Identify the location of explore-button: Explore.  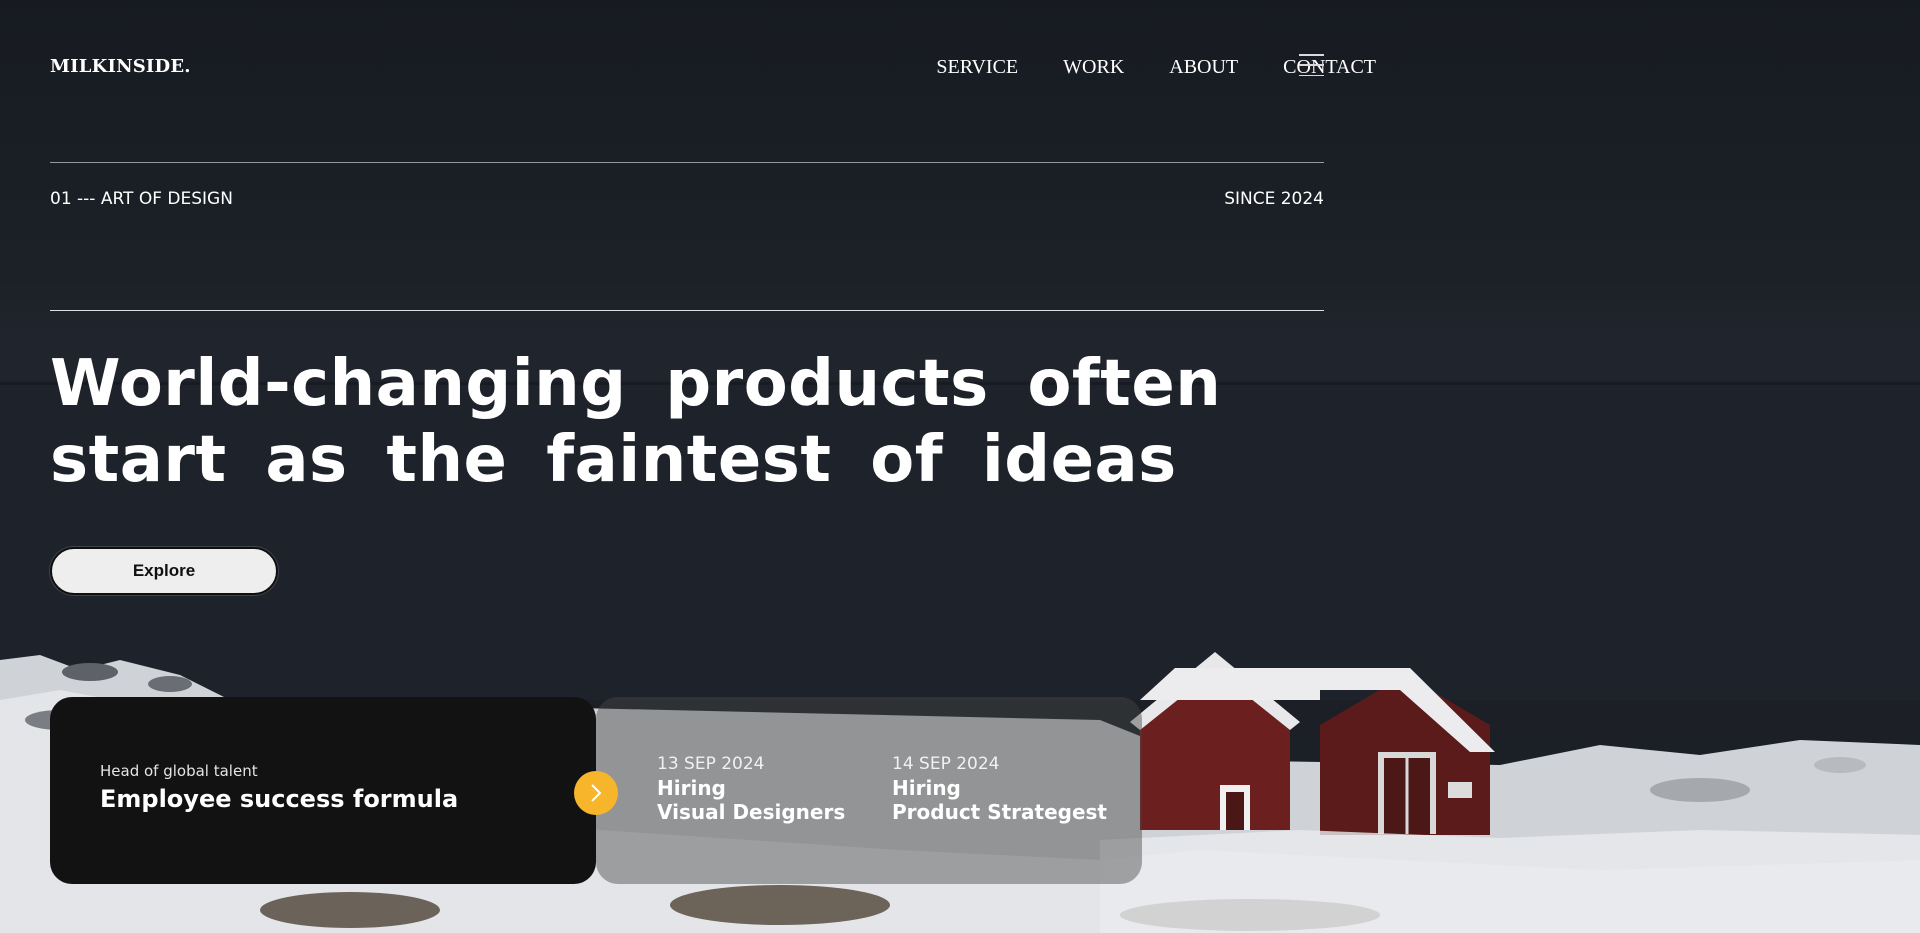
(164, 571).